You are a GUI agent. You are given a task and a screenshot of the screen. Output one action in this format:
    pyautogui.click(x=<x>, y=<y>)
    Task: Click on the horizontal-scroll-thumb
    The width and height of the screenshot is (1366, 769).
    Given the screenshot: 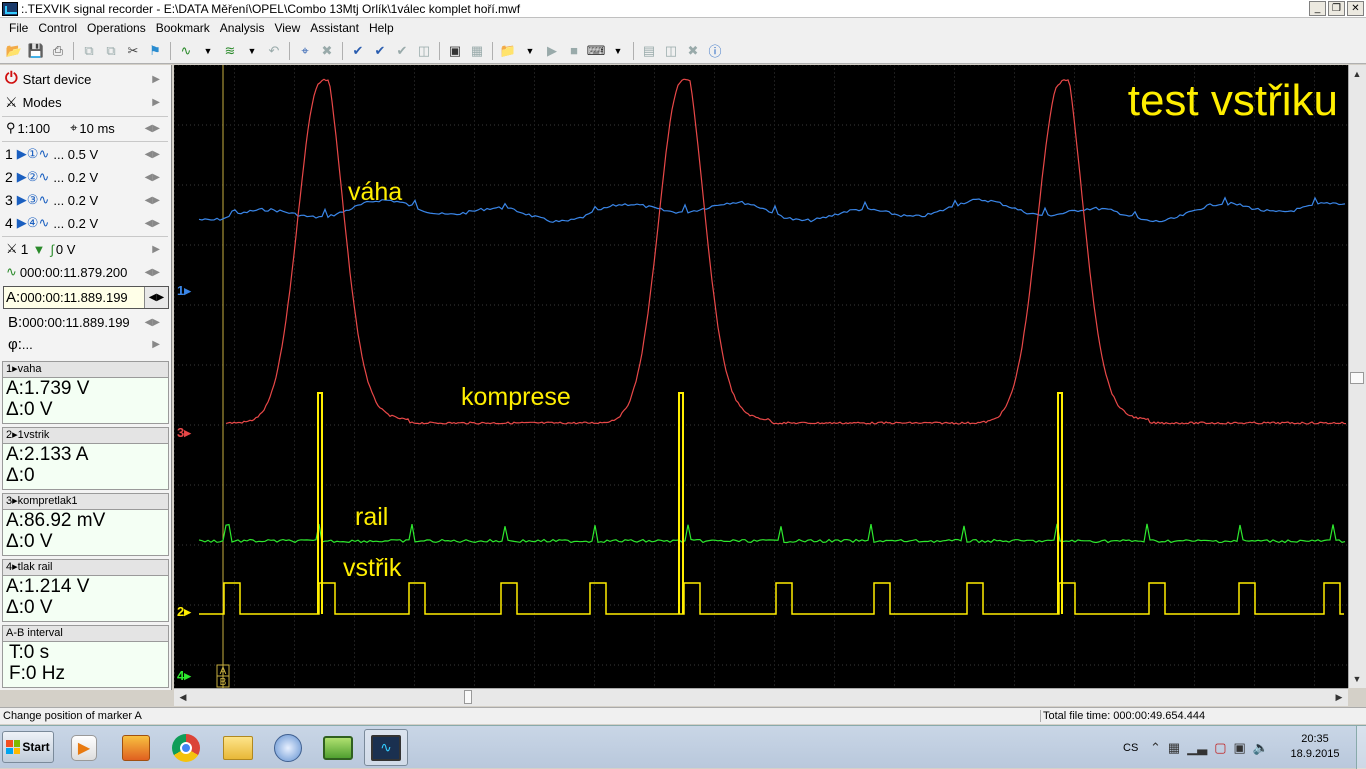 What is the action you would take?
    pyautogui.click(x=468, y=697)
    